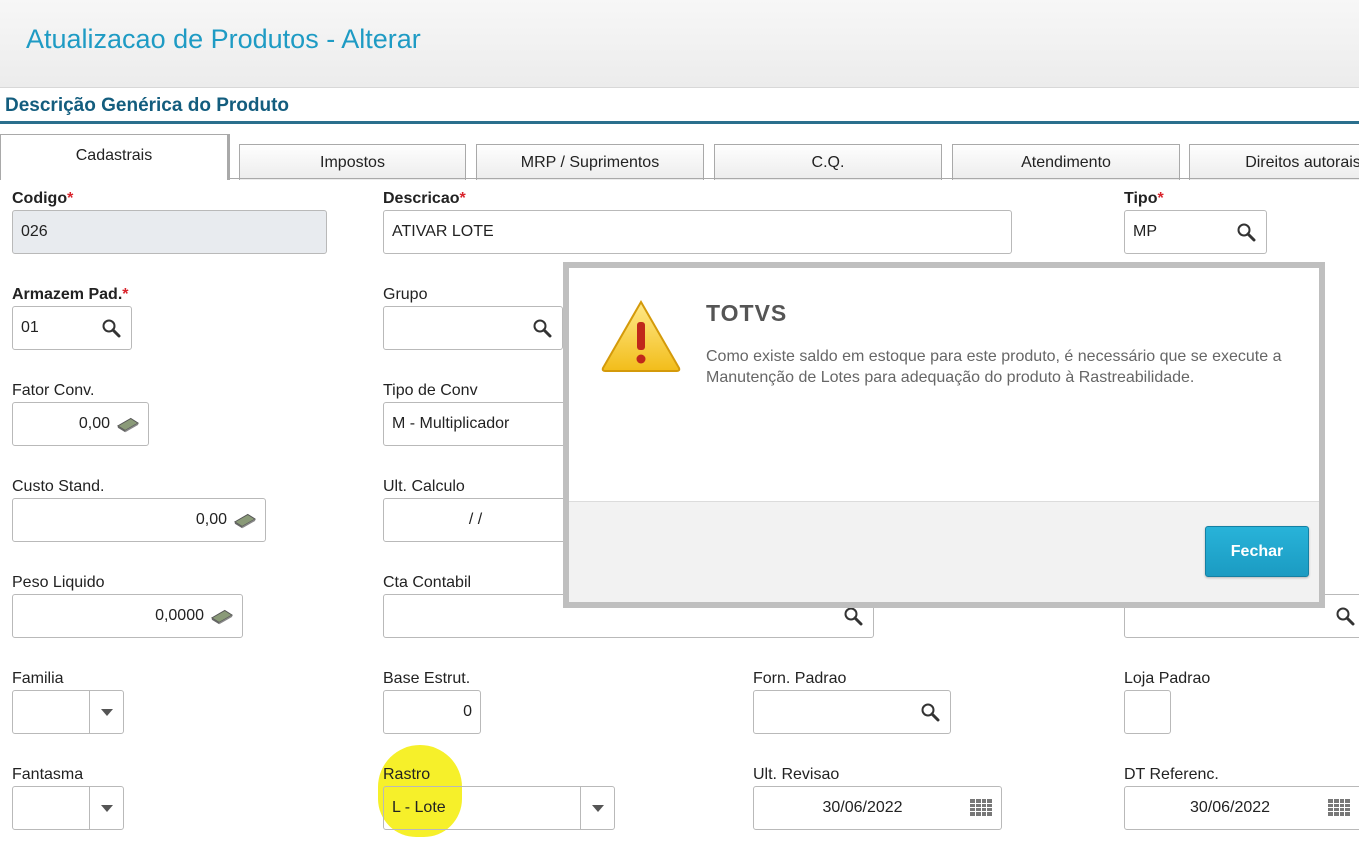  Describe the element at coordinates (147, 105) in the screenshot. I see `section-title: Descrição Genérica do Produto` at that location.